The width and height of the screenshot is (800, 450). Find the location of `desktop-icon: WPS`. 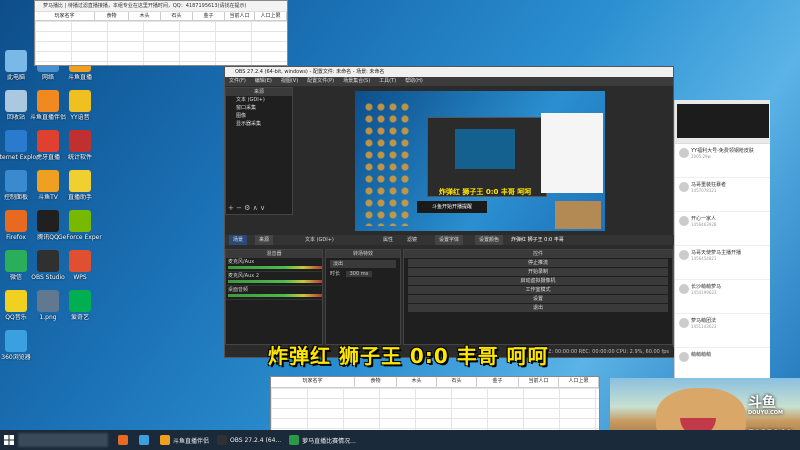

desktop-icon: WPS is located at coordinates (80, 265).